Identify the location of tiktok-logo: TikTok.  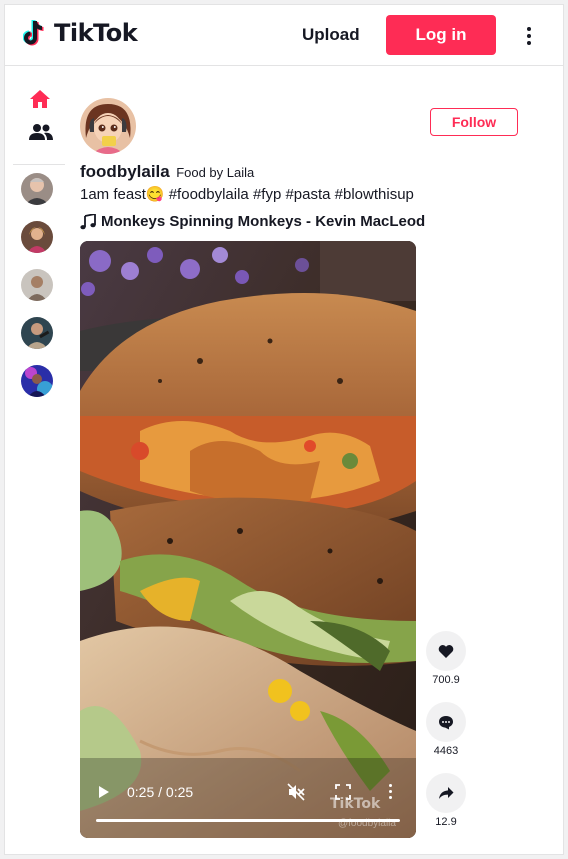
(80, 33).